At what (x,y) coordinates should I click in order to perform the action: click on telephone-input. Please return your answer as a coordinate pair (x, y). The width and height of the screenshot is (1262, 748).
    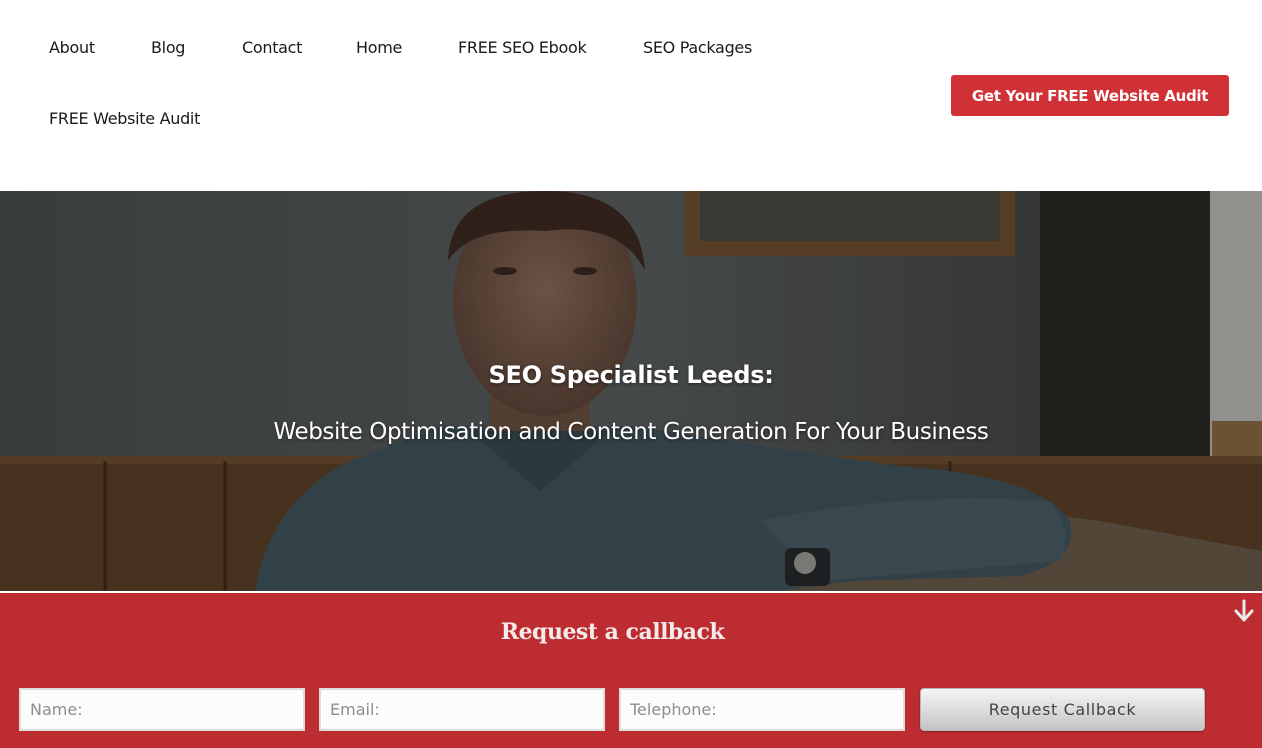
    Looking at the image, I should click on (762, 709).